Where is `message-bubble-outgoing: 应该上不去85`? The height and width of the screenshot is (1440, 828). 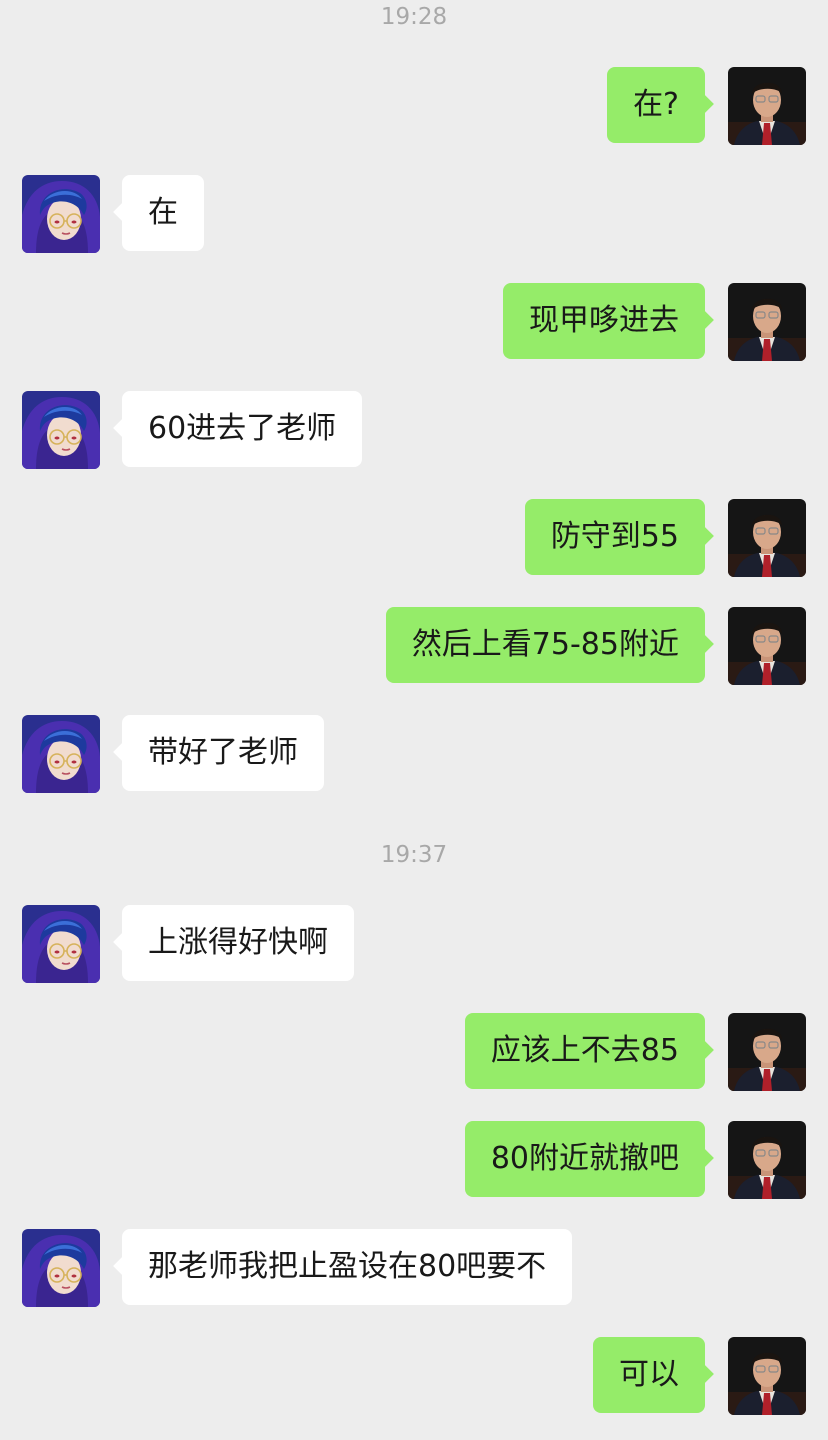
message-bubble-outgoing: 应该上不去85 is located at coordinates (584, 1051).